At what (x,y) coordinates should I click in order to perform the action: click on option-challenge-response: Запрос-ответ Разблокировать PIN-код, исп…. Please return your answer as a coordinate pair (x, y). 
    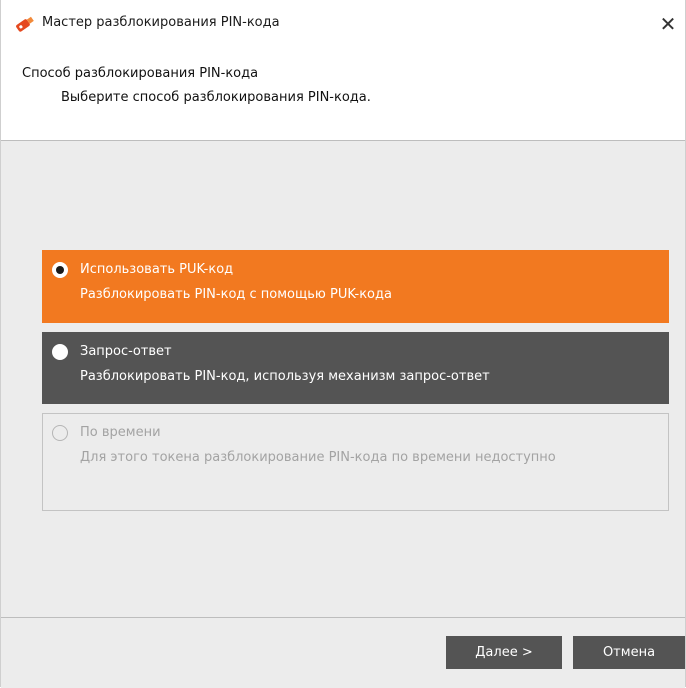
    Looking at the image, I should click on (355, 368).